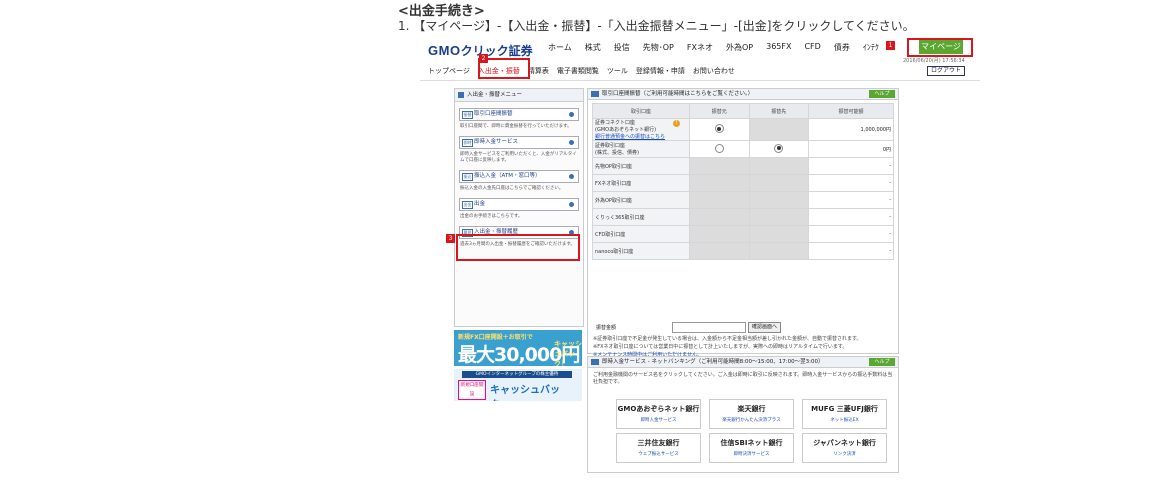 The height and width of the screenshot is (489, 1150). What do you see at coordinates (658, 414) in the screenshot?
I see `bank-button: GMOあおぞらネット銀行 即時入金サービス` at bounding box center [658, 414].